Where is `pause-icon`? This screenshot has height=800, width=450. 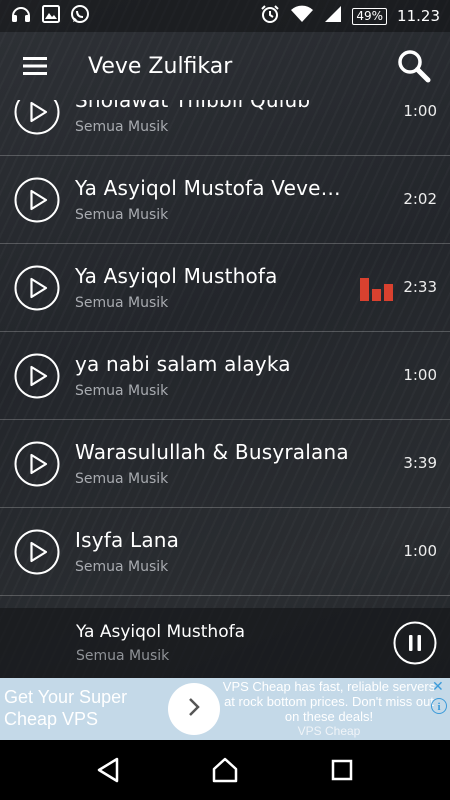 pause-icon is located at coordinates (415, 643).